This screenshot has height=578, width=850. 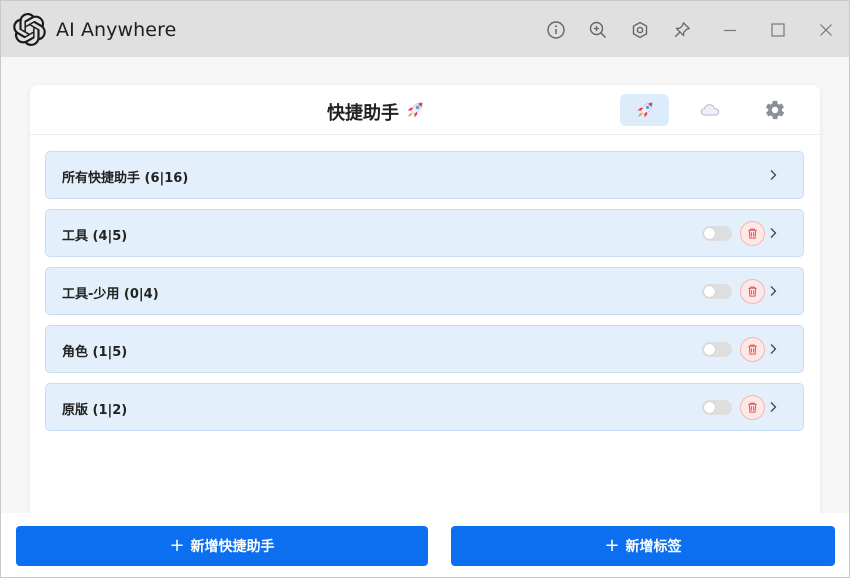 I want to click on close-icon, so click(x=826, y=30).